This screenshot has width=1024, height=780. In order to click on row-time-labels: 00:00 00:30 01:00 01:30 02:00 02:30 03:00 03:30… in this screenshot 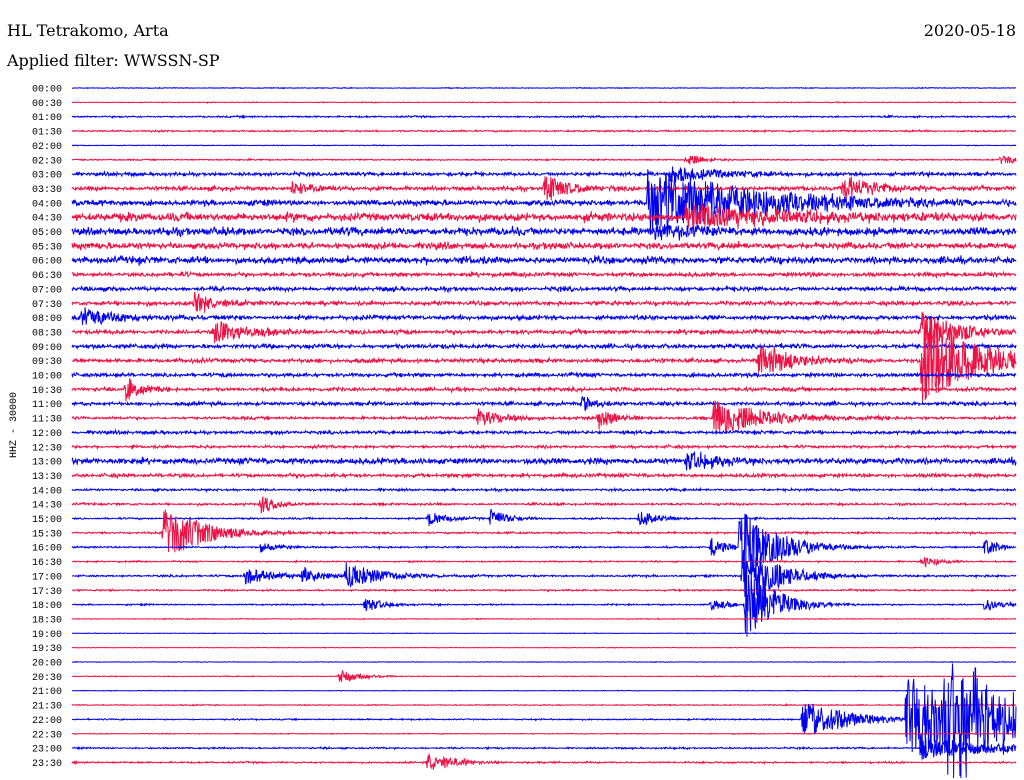, I will do `click(47, 427)`.